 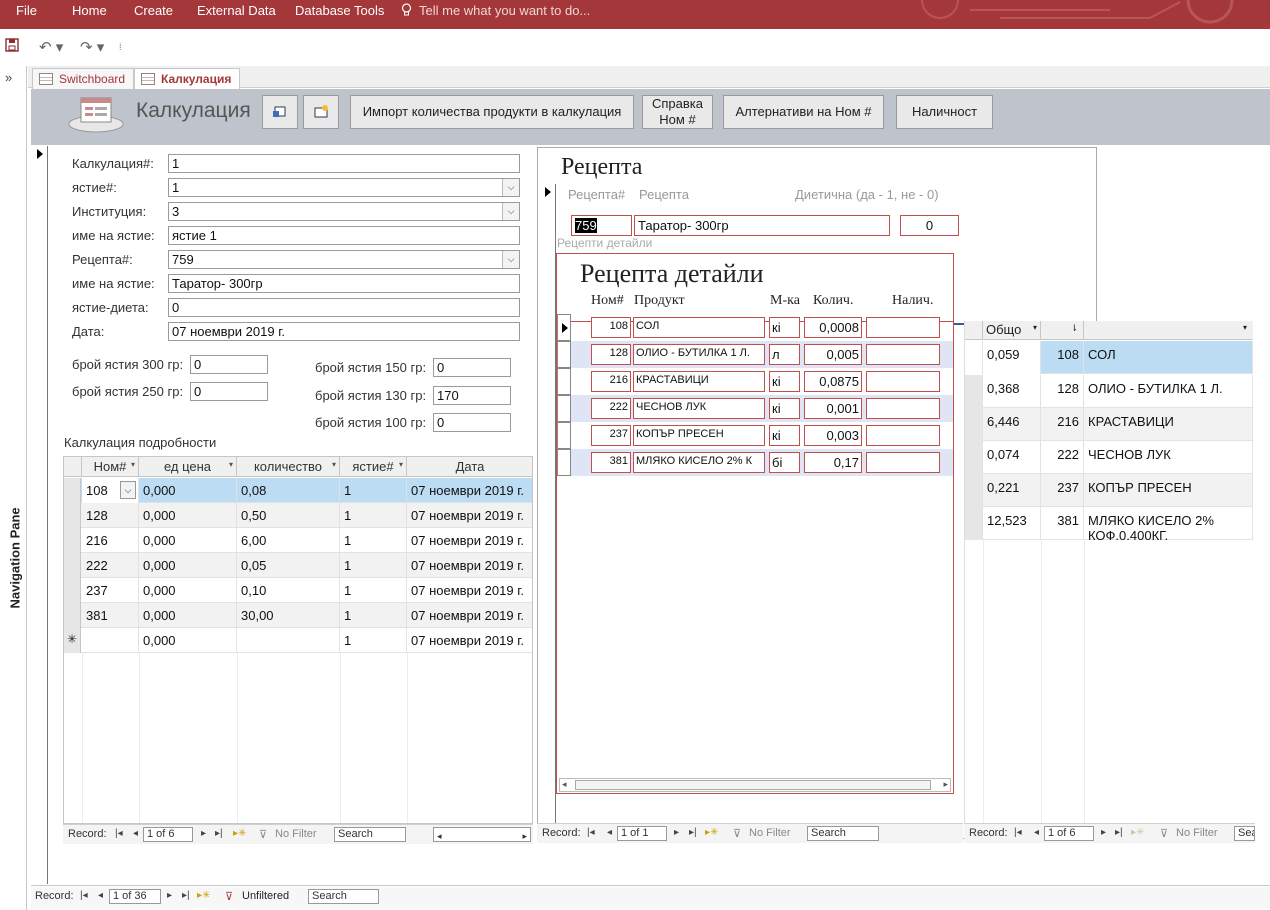 What do you see at coordinates (288, 615) in the screenshot?
I see `cell-quantity: 30,00` at bounding box center [288, 615].